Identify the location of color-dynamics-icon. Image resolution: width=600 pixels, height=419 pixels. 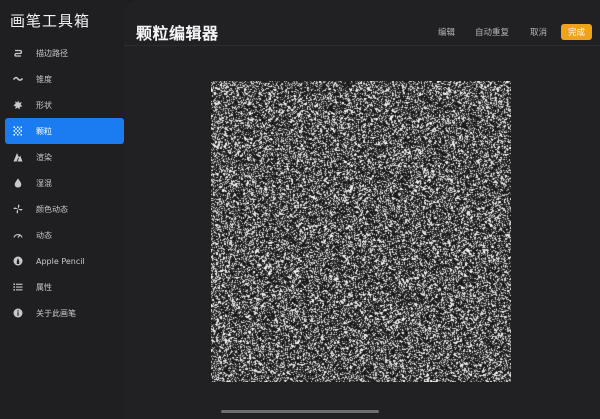
(18, 209).